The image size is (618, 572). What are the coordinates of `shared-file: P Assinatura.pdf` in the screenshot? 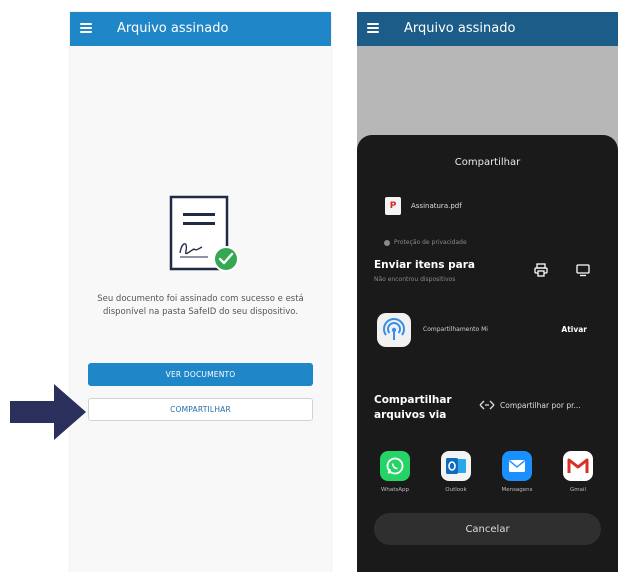 It's located at (423, 206).